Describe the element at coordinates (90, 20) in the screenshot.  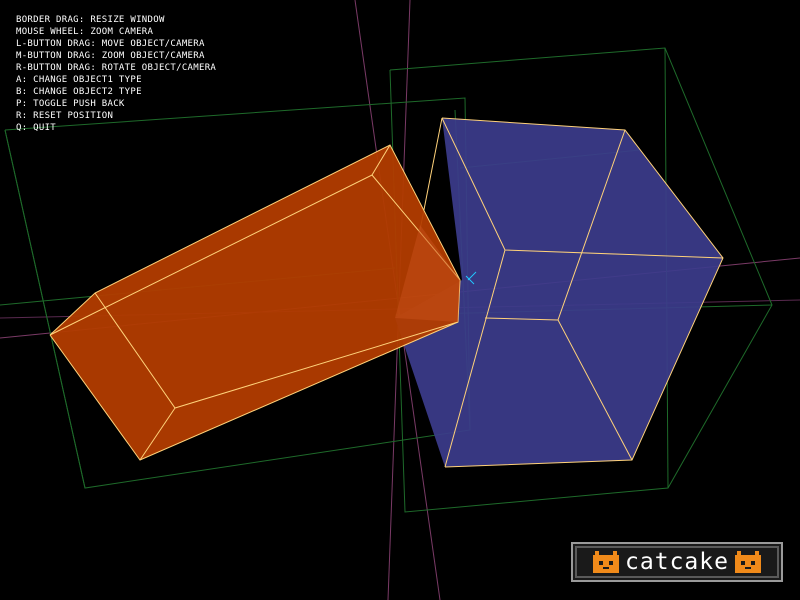
I see `help-line: BORDER DRAG: RESIZE WINDOW` at that location.